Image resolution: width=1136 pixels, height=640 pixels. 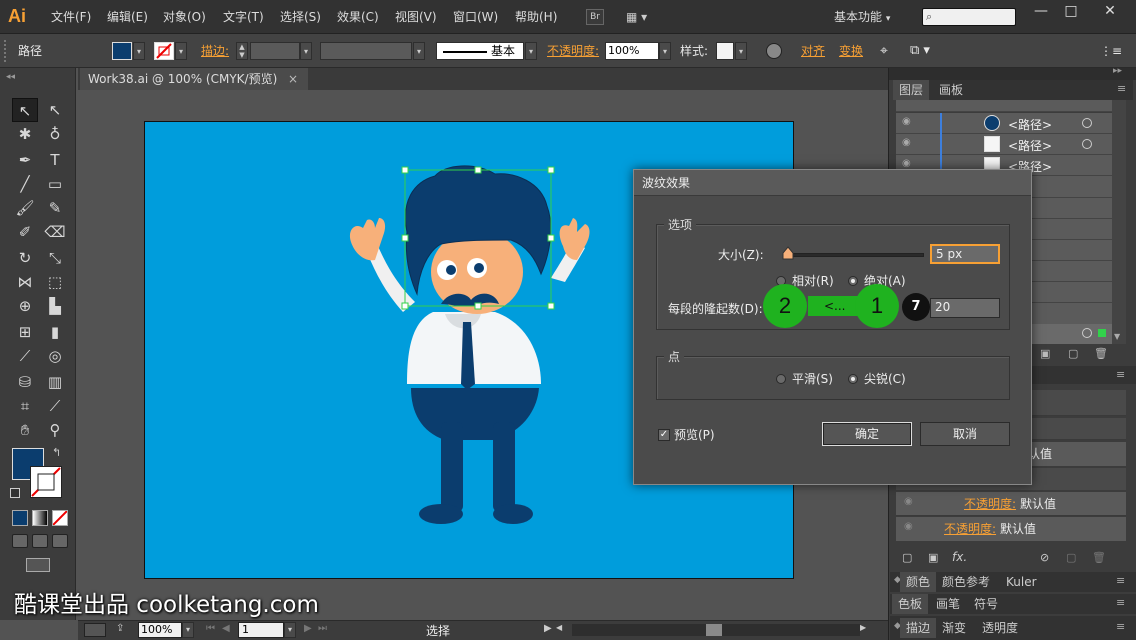 What do you see at coordinates (1004, 106) in the screenshot?
I see `layer-row` at bounding box center [1004, 106].